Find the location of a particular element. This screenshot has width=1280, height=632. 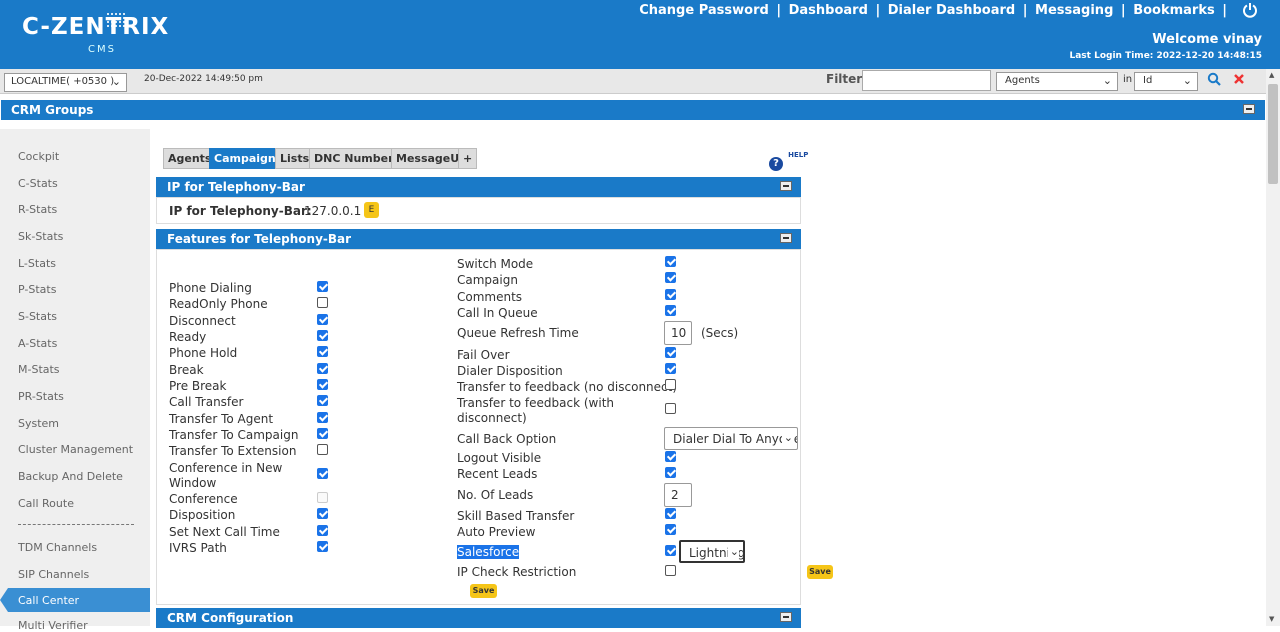

save-features-button: Save is located at coordinates (483, 591).